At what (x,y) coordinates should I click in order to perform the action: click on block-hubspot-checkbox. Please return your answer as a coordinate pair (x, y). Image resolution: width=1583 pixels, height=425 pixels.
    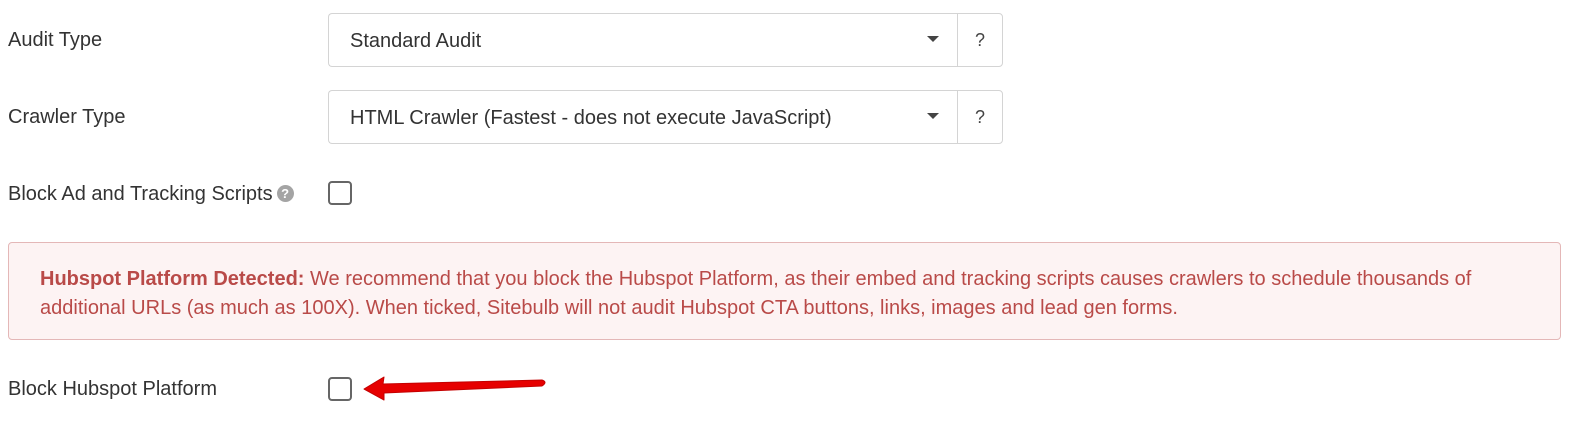
    Looking at the image, I should click on (340, 389).